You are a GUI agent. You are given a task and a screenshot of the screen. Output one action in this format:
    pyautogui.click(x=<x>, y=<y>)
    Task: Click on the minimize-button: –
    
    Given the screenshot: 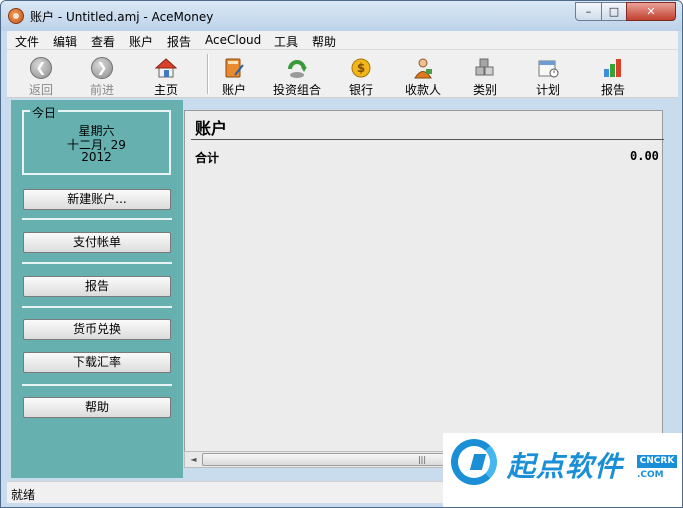 What is the action you would take?
    pyautogui.click(x=588, y=11)
    